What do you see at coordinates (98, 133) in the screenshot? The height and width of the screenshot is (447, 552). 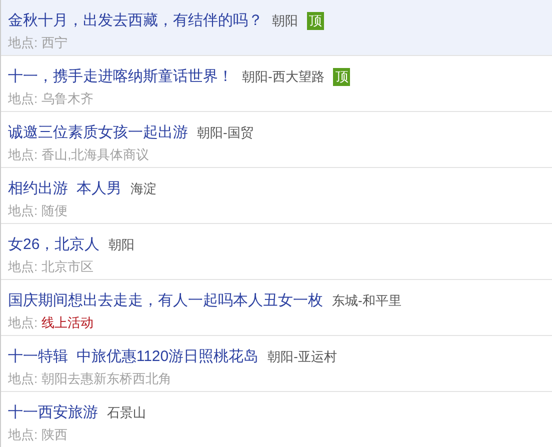 I see `listing-title-link: 诚邀三位素质女孩一起出游` at bounding box center [98, 133].